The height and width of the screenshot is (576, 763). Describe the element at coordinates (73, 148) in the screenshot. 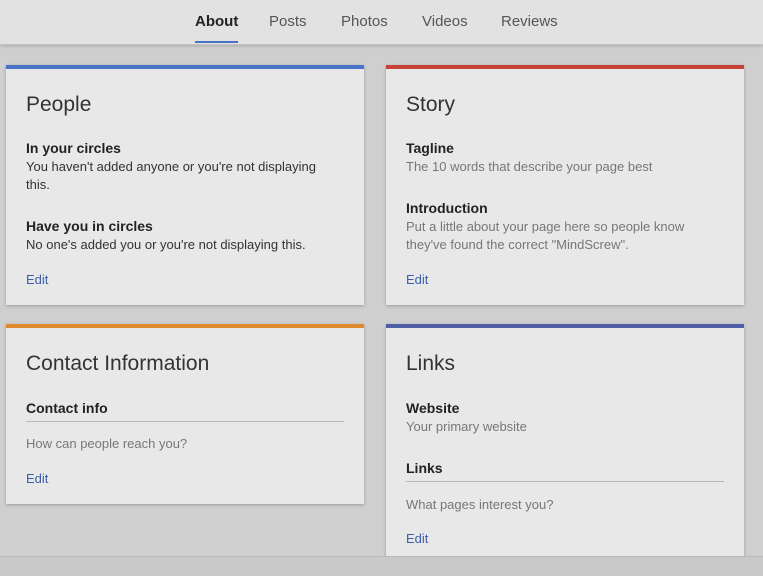

I see `in-circles-label: In your circles` at that location.